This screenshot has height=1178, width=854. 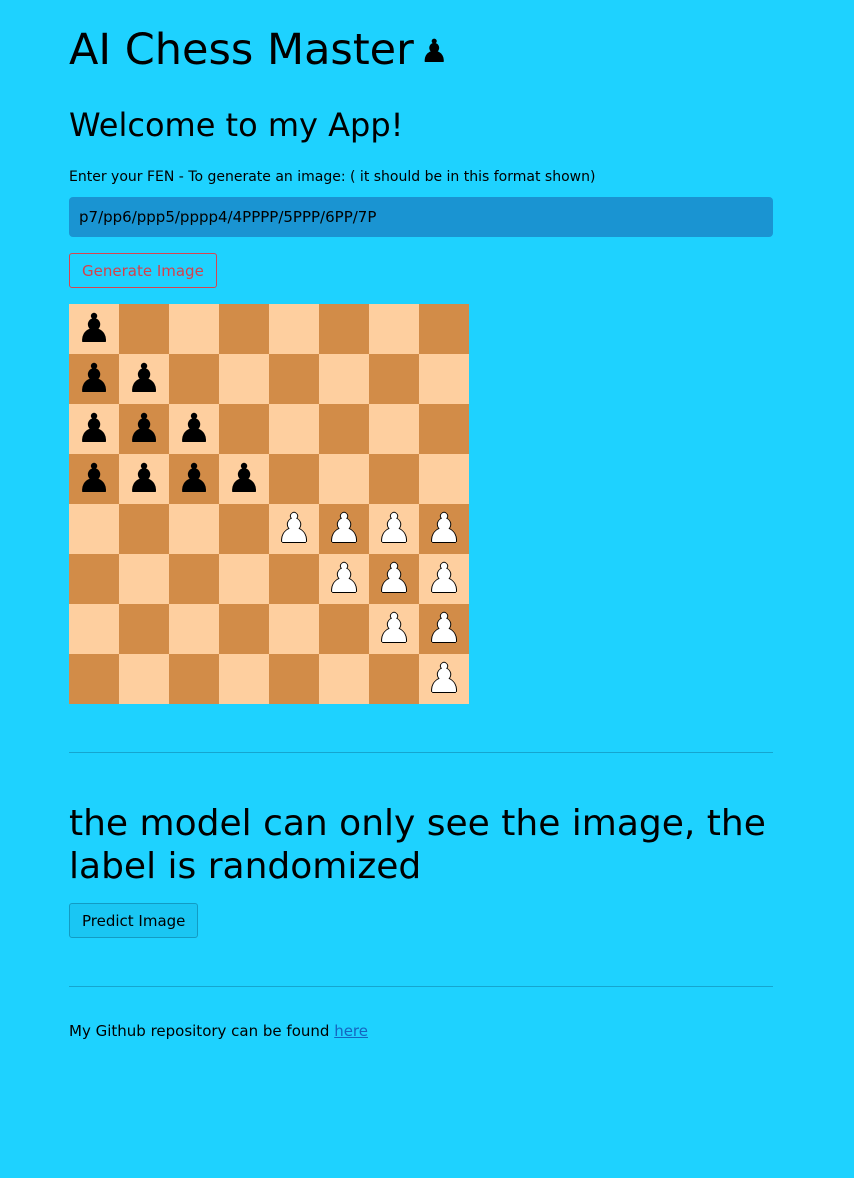 I want to click on page-title-text: AI Chess Master, so click(x=241, y=50).